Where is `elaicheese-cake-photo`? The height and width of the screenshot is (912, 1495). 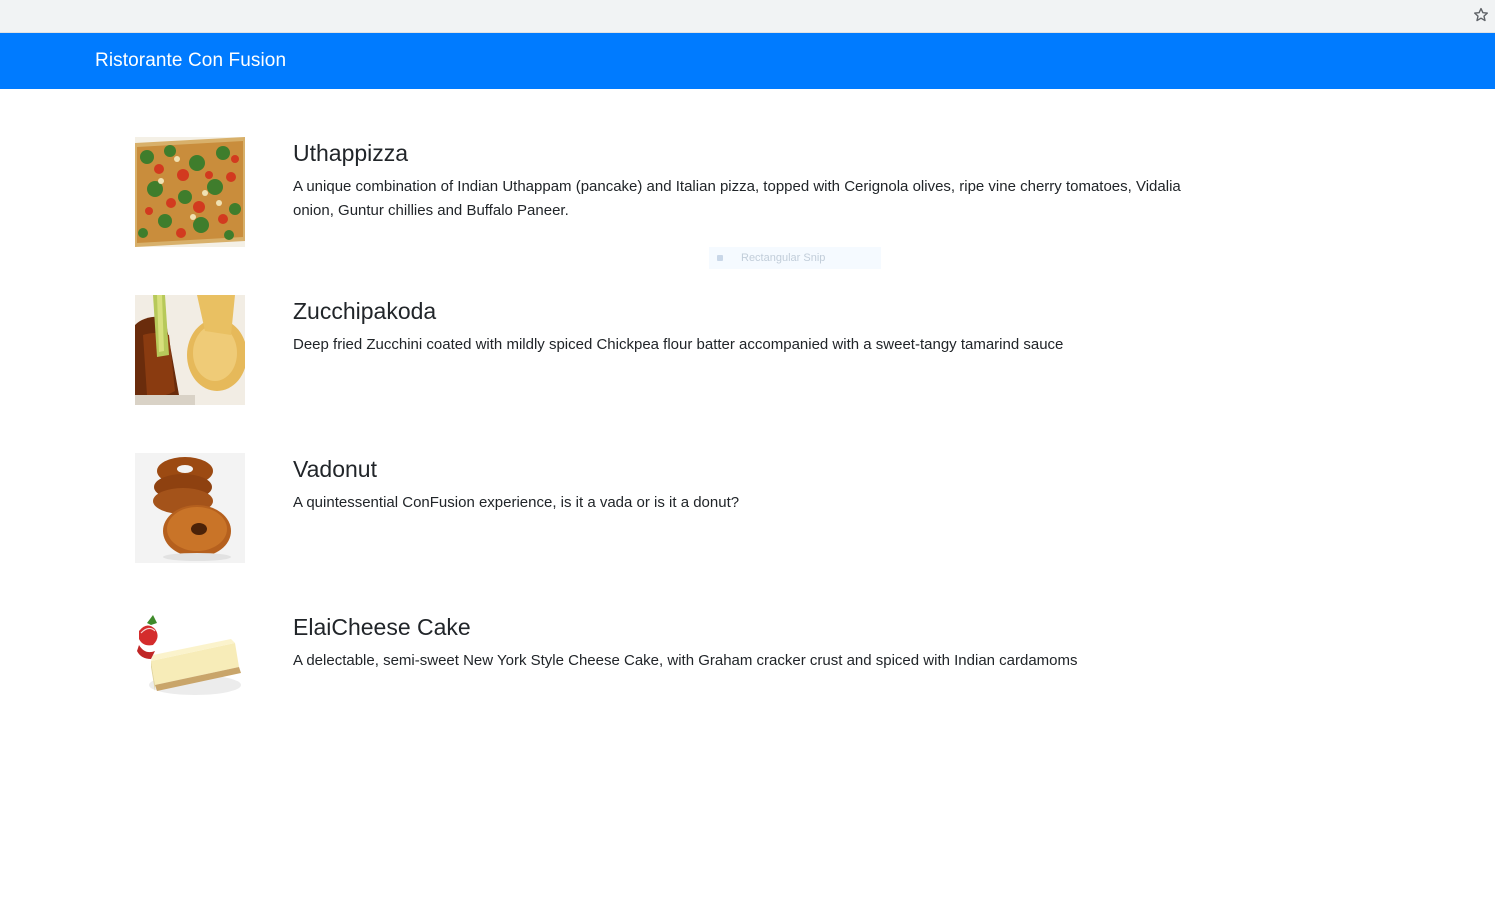 elaicheese-cake-photo is located at coordinates (190, 666).